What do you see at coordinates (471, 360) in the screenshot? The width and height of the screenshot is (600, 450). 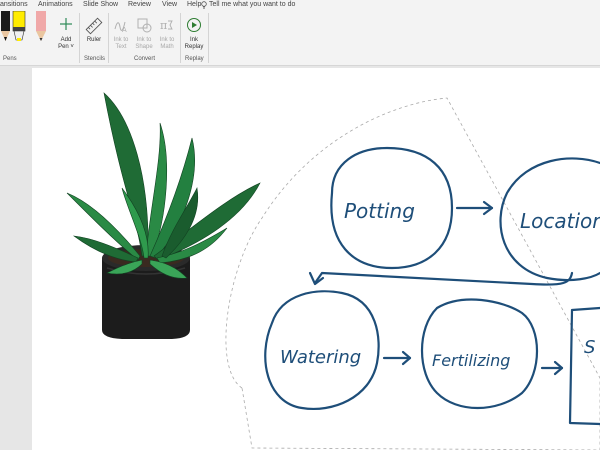 I see `ink-label-fertilizing: Fertilizing` at bounding box center [471, 360].